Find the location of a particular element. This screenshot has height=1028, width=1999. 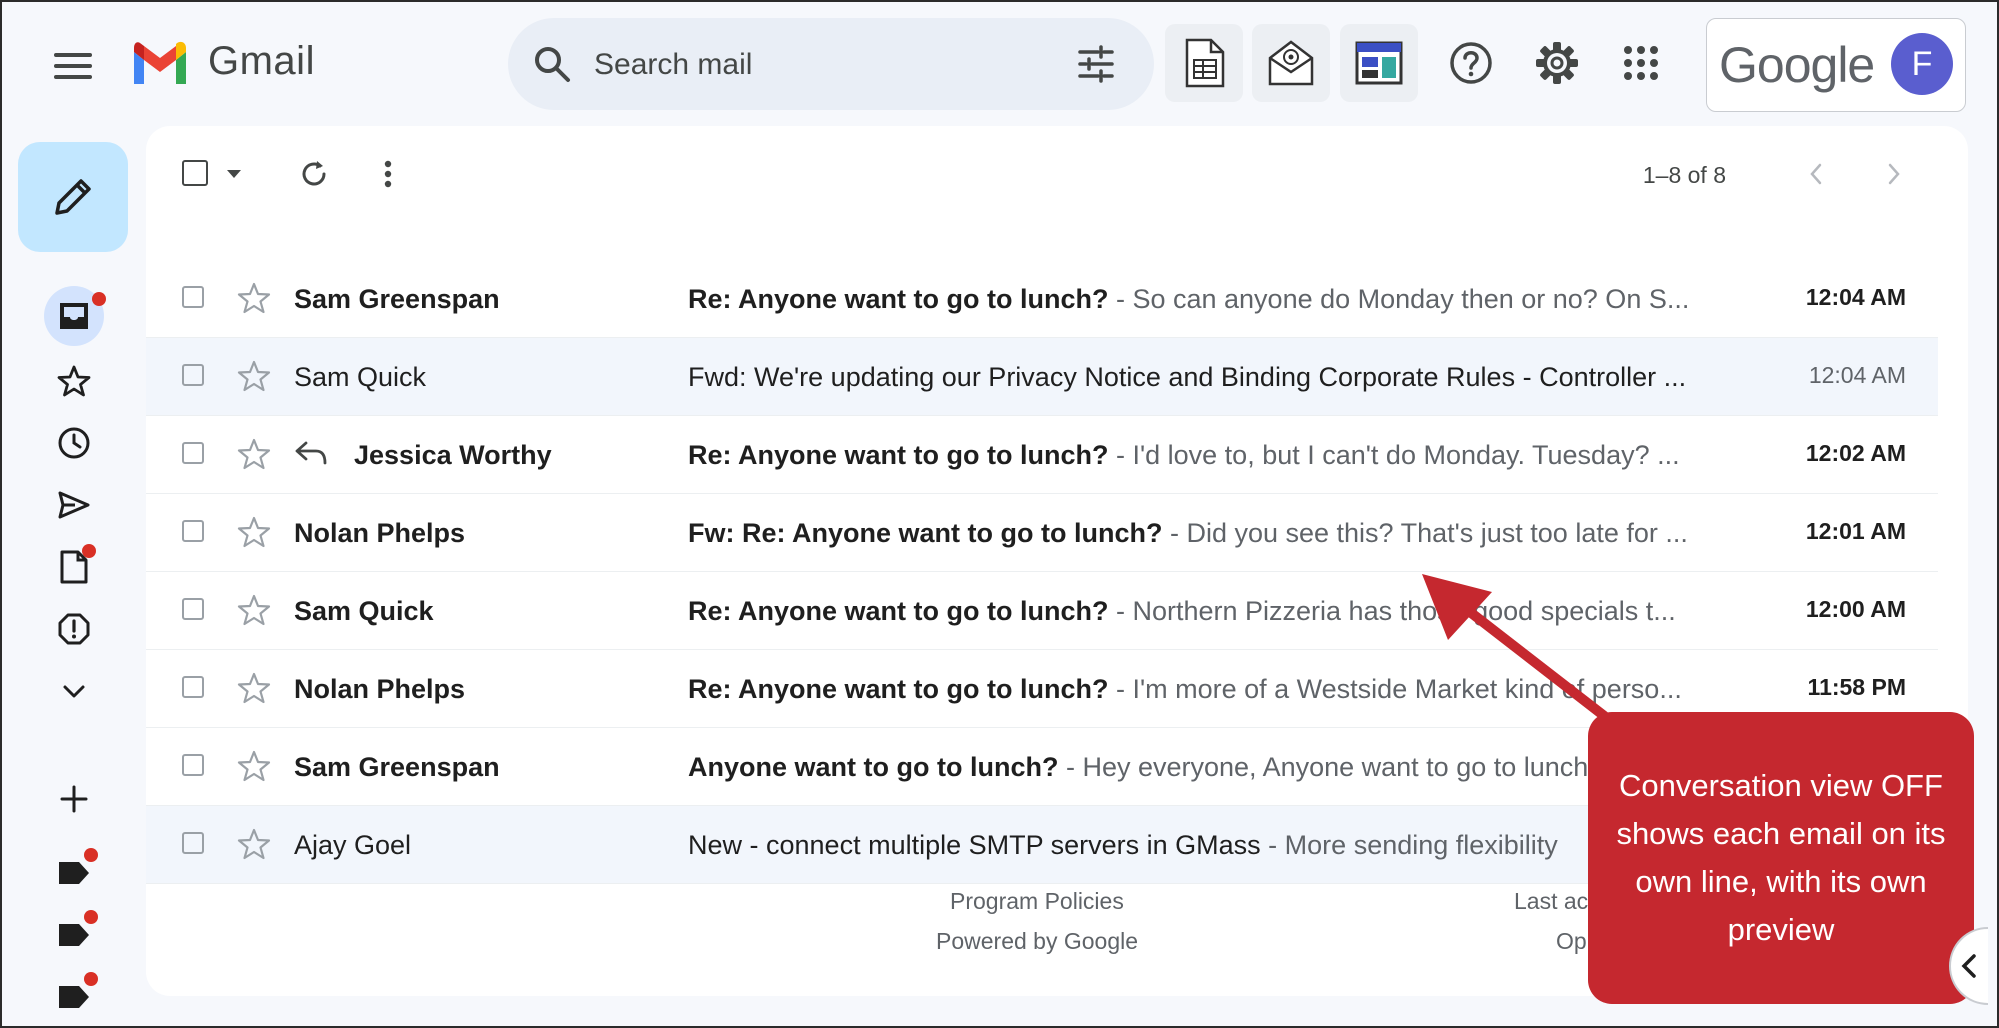

help-icon is located at coordinates (1471, 63).